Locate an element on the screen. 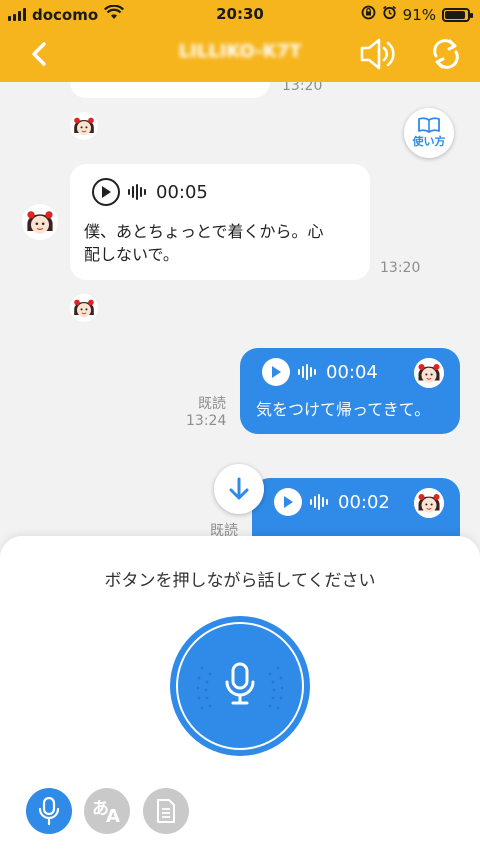 The image size is (480, 854). audio-duration: 00:02 is located at coordinates (364, 502).